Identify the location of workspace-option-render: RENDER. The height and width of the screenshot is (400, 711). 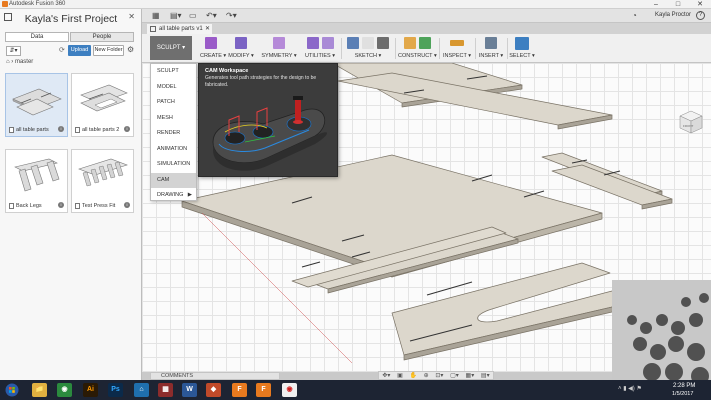
(173, 134).